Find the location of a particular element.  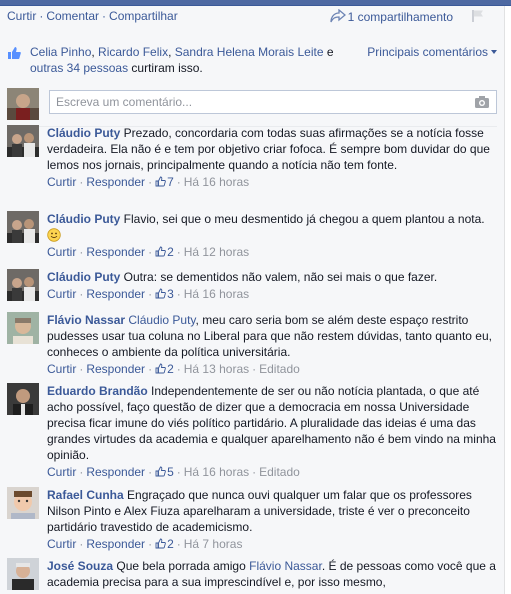

comment-meta: Curtir · Responder · 2 · Há 13 horas · Editado is located at coordinates (173, 369).